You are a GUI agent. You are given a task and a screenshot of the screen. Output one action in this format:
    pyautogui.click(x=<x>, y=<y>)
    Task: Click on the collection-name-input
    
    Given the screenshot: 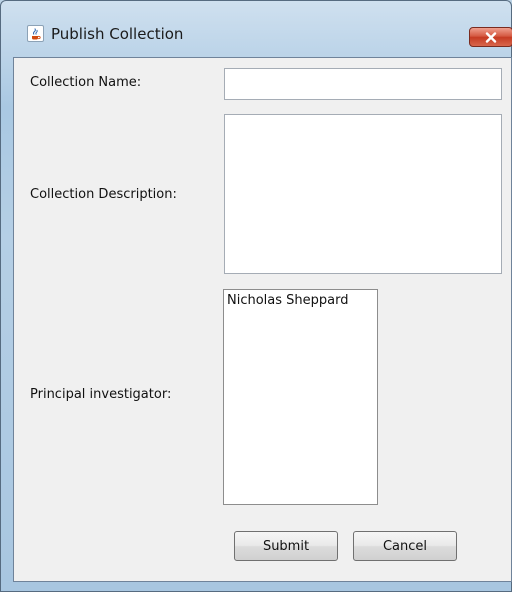 What is the action you would take?
    pyautogui.click(x=363, y=84)
    